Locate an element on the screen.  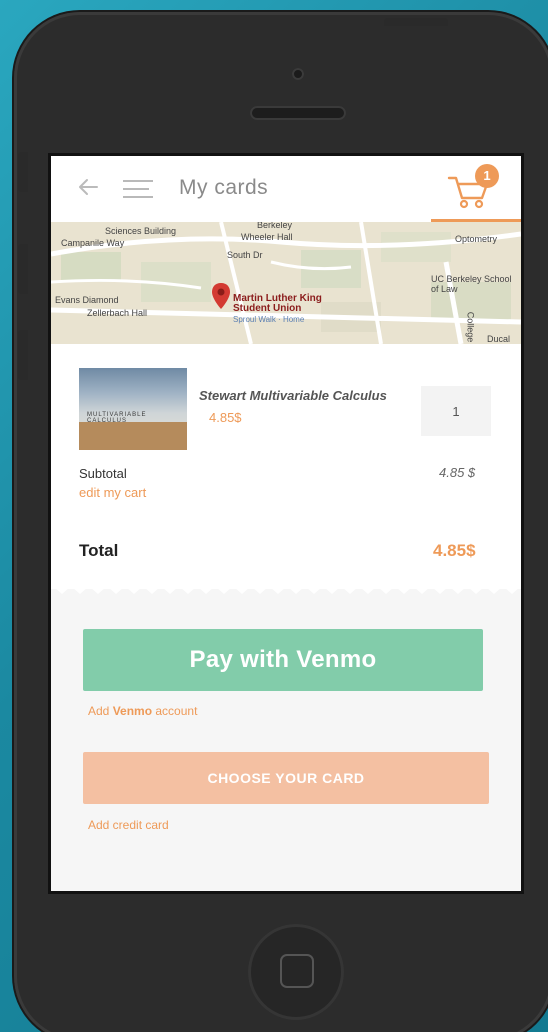
home-button is located at coordinates (296, 972).